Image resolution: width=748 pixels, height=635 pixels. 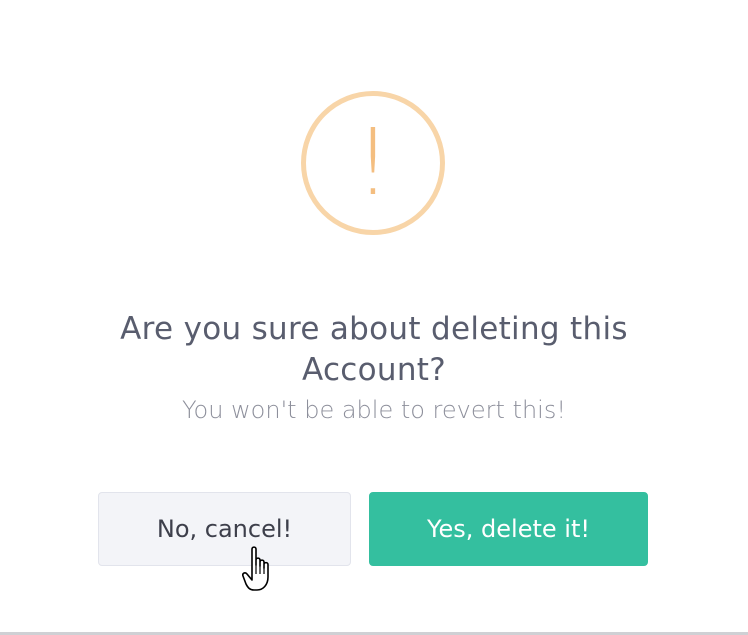 I want to click on dialog-message: You won't be able to revert this!, so click(x=374, y=410).